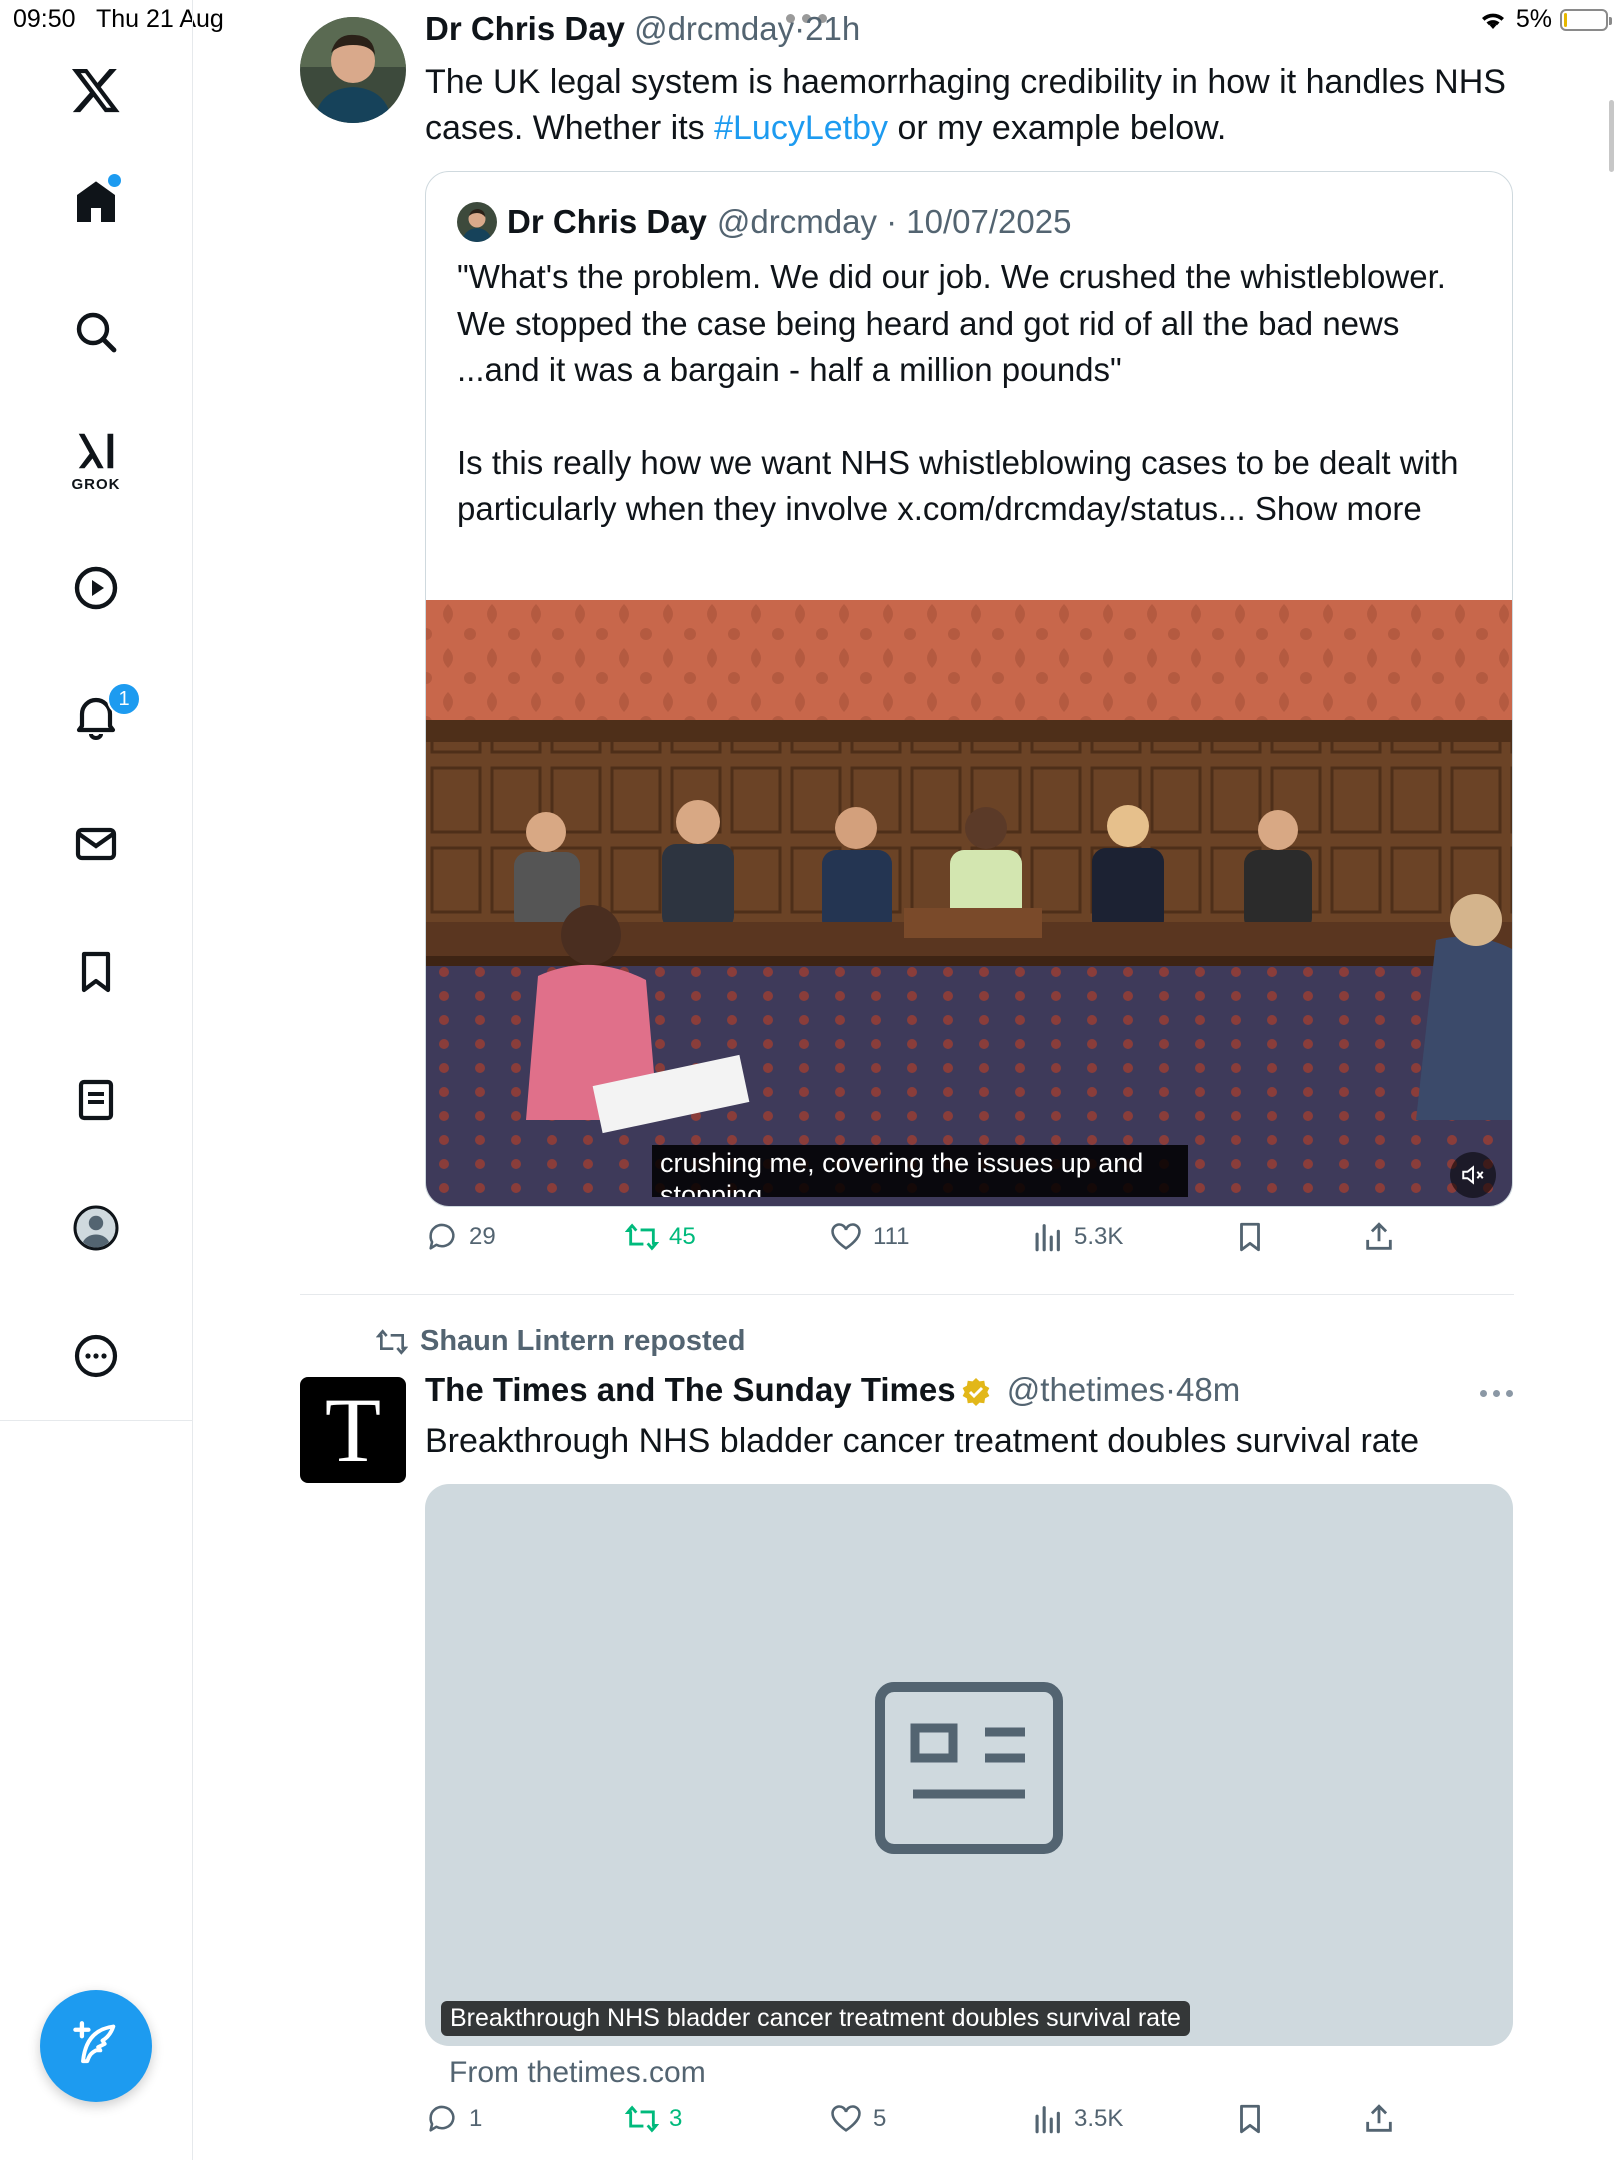 The image size is (1620, 2160). I want to click on quote-header: Dr Chris Day @drcmday · 10/07/2025, so click(764, 222).